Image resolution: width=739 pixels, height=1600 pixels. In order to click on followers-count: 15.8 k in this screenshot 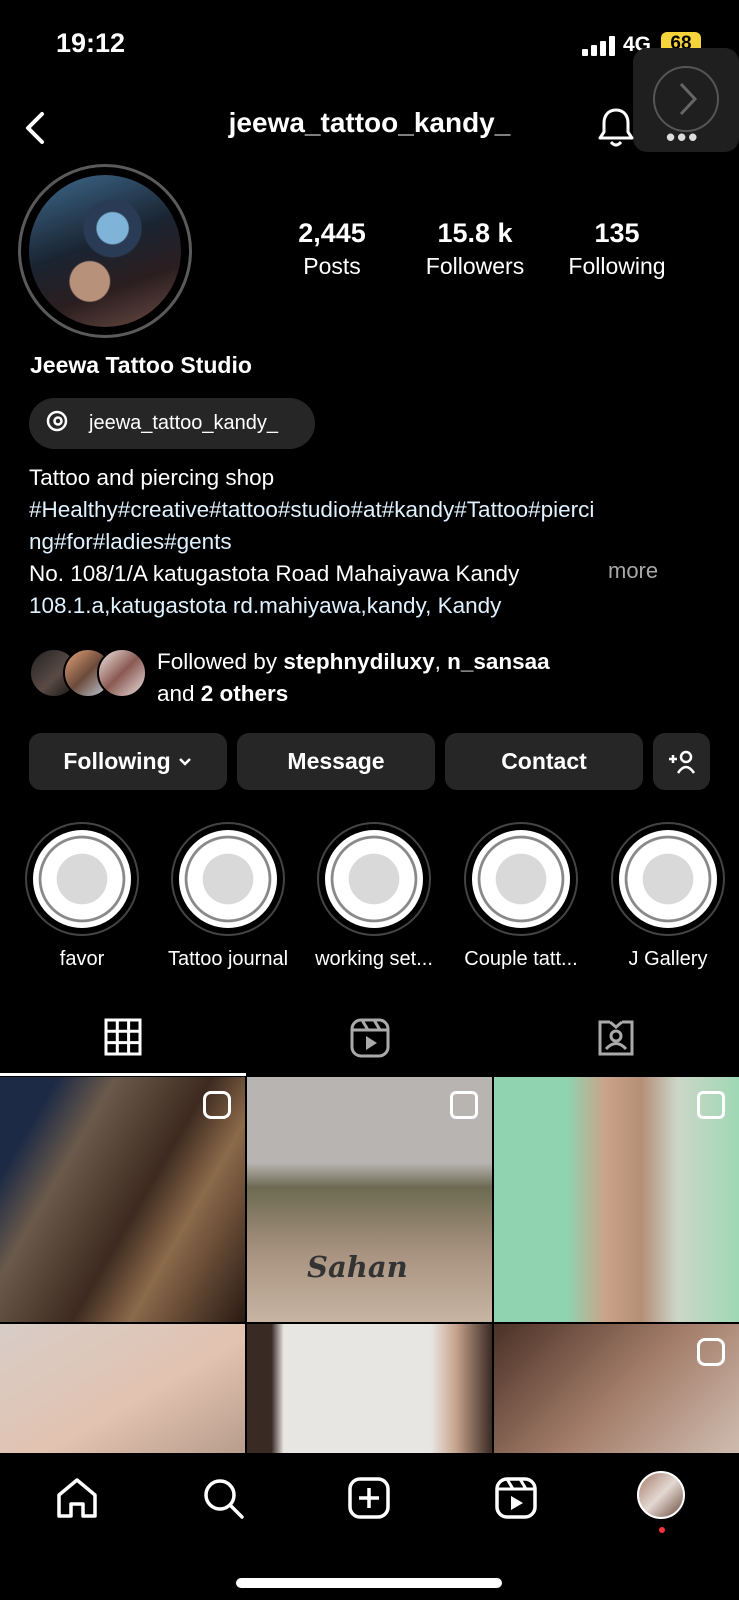, I will do `click(475, 233)`.